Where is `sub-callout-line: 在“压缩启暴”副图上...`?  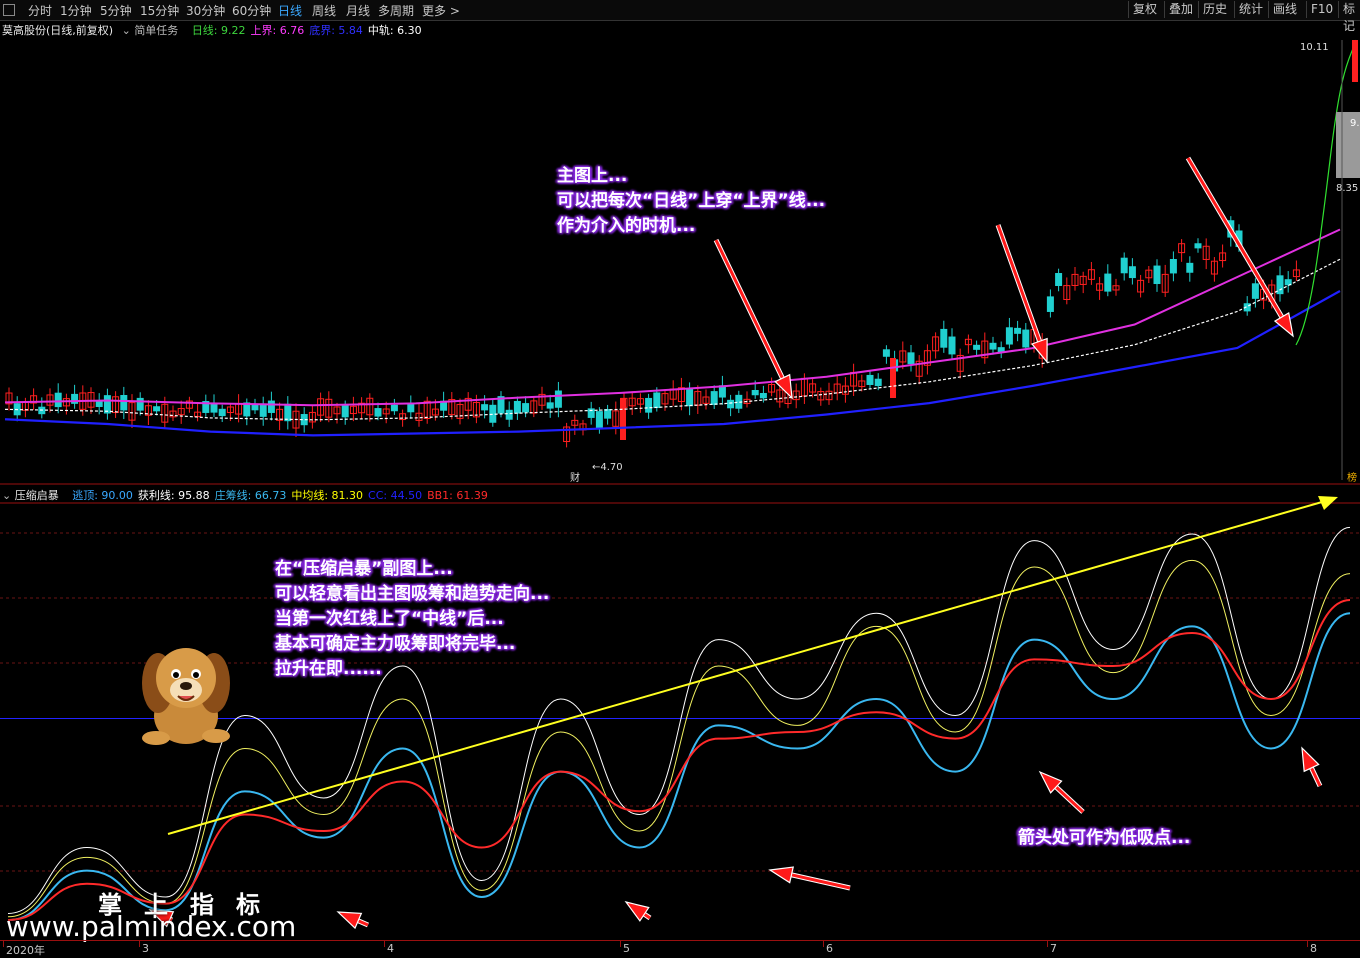 sub-callout-line: 在“压缩启暴”副图上... is located at coordinates (364, 569).